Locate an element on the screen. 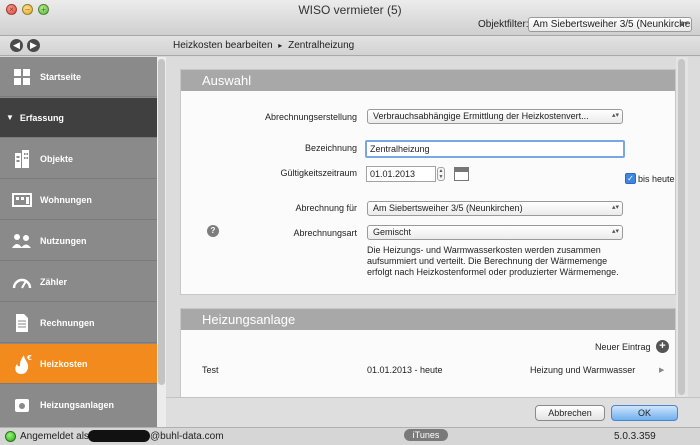  abrechnung-fuer-value: Am Siebertsweiher 3/5 (Neunkirchen) is located at coordinates (448, 208).